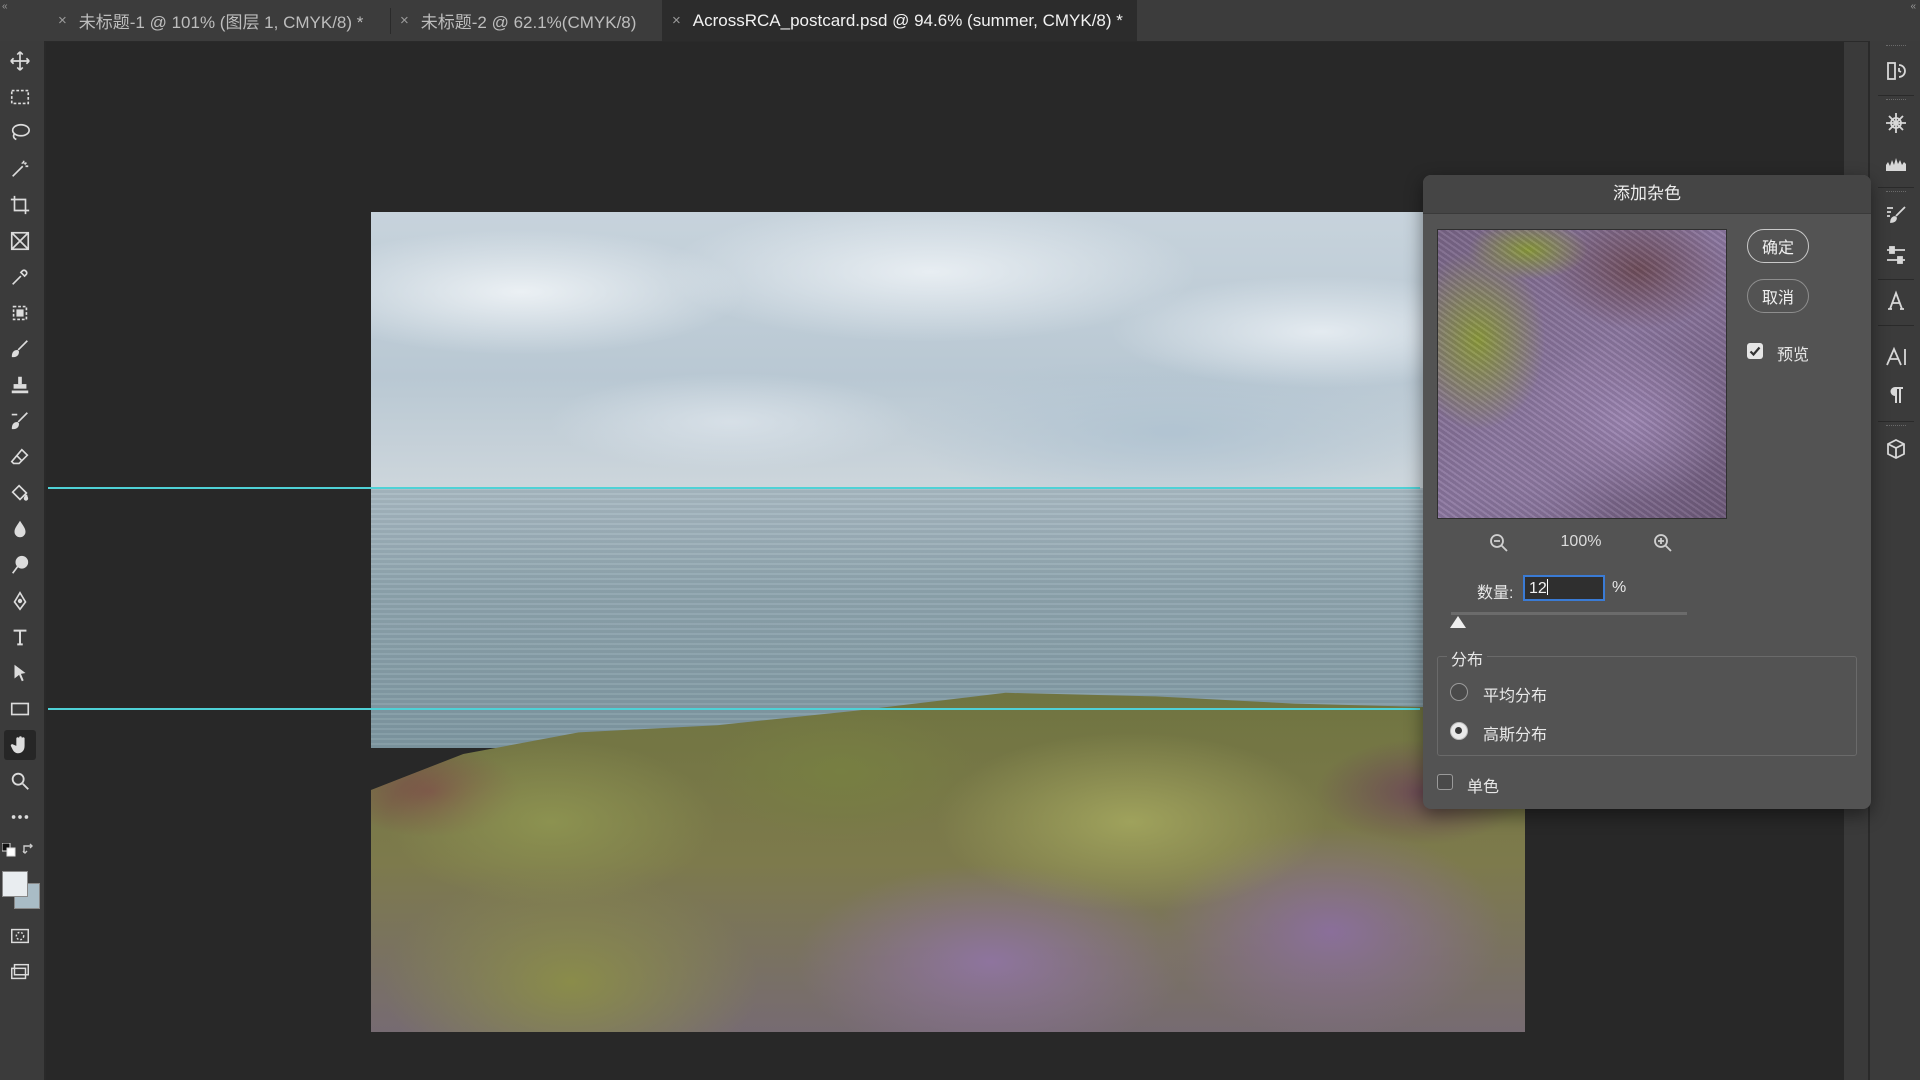 This screenshot has height=1080, width=1920. Describe the element at coordinates (20, 169) in the screenshot. I see `magic-wand-icon` at that location.